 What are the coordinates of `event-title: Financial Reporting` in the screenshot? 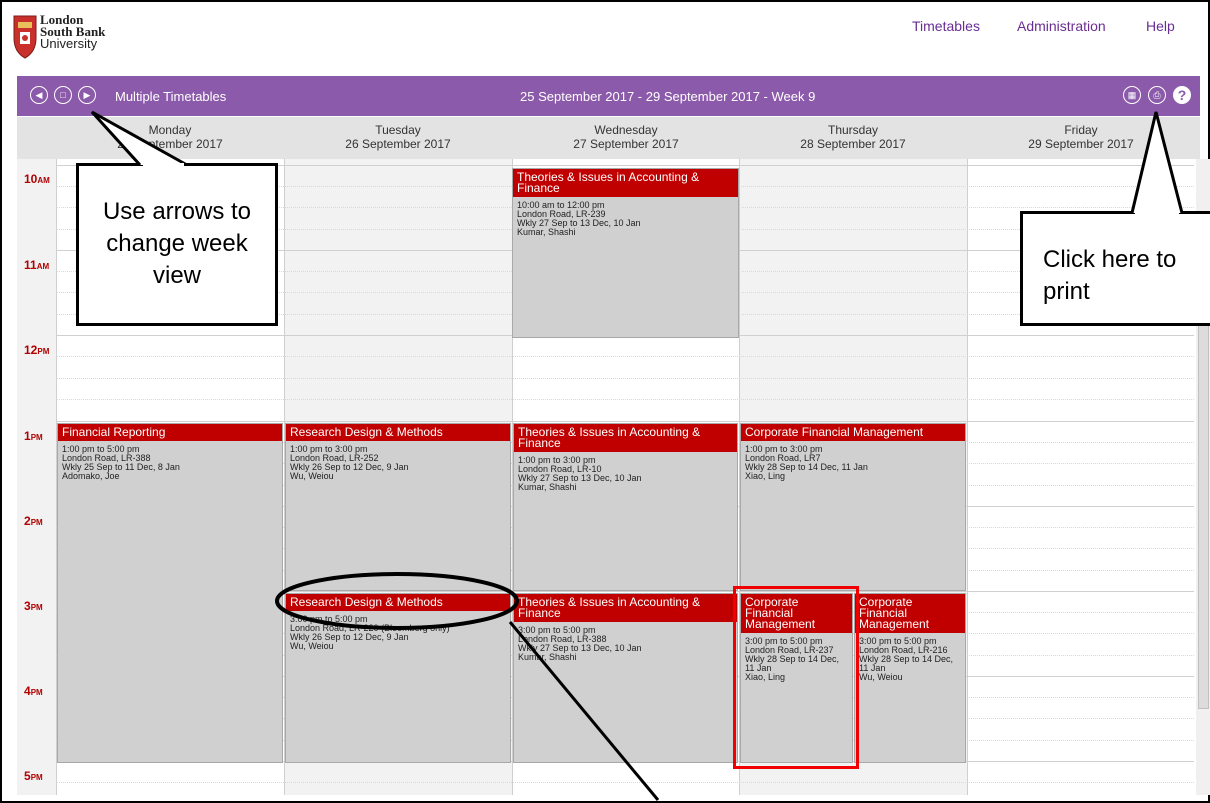 It's located at (170, 432).